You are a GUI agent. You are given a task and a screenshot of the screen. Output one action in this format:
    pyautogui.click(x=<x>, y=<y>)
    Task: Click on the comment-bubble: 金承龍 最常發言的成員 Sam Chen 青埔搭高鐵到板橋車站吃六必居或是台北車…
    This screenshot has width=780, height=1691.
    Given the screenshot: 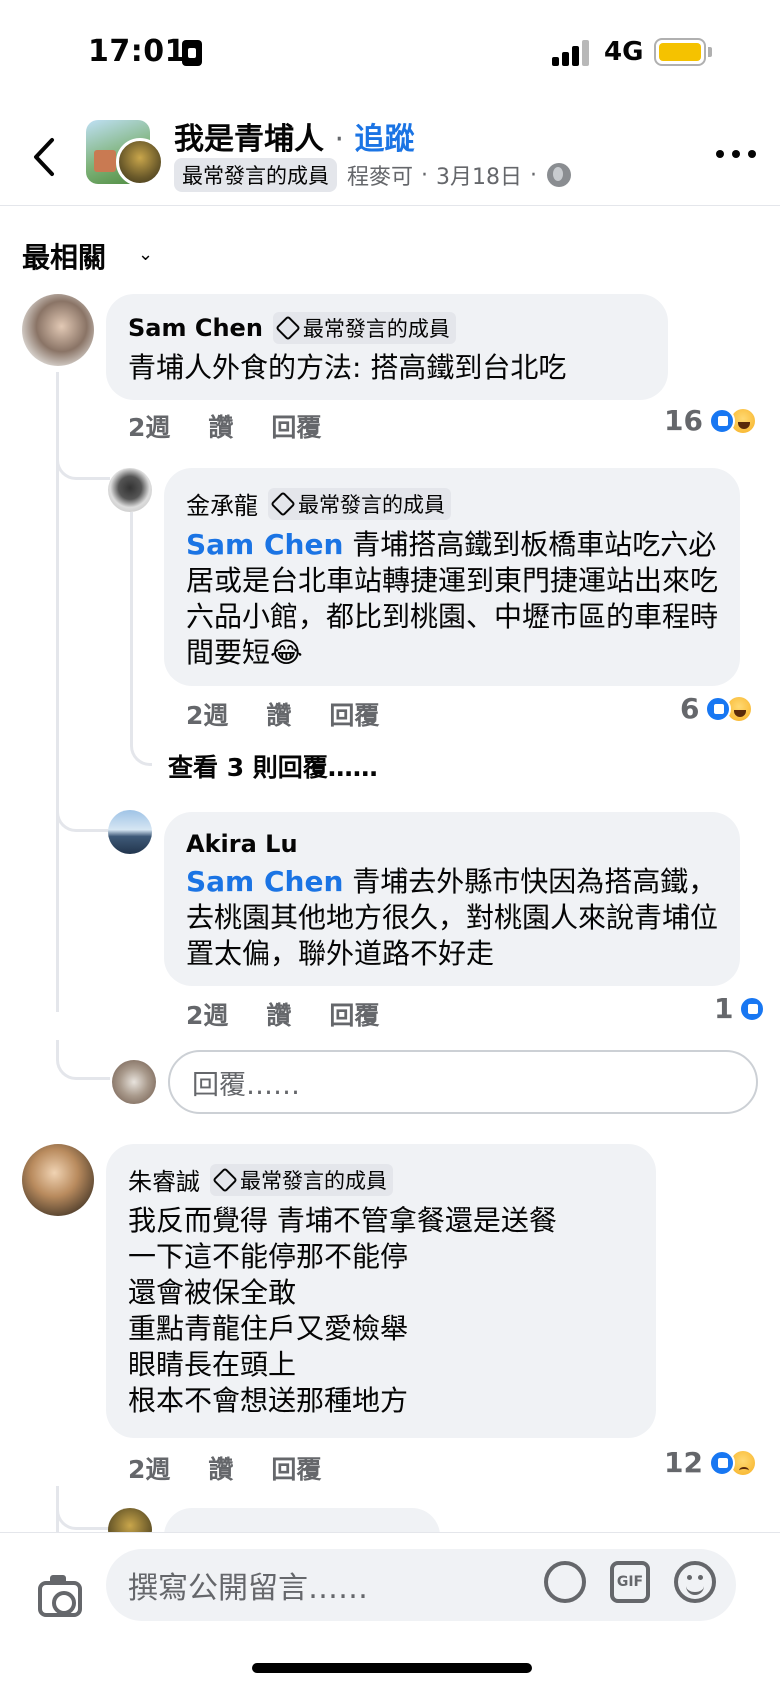 What is the action you would take?
    pyautogui.click(x=452, y=577)
    